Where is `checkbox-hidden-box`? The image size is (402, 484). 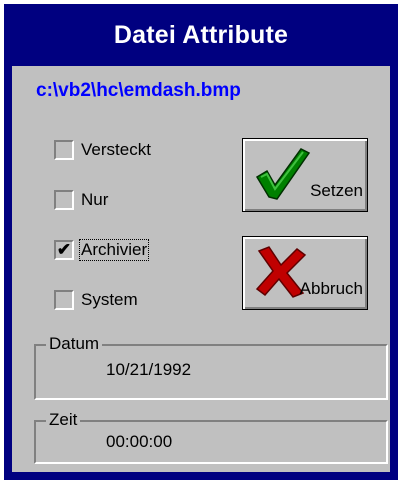
checkbox-hidden-box is located at coordinates (64, 150).